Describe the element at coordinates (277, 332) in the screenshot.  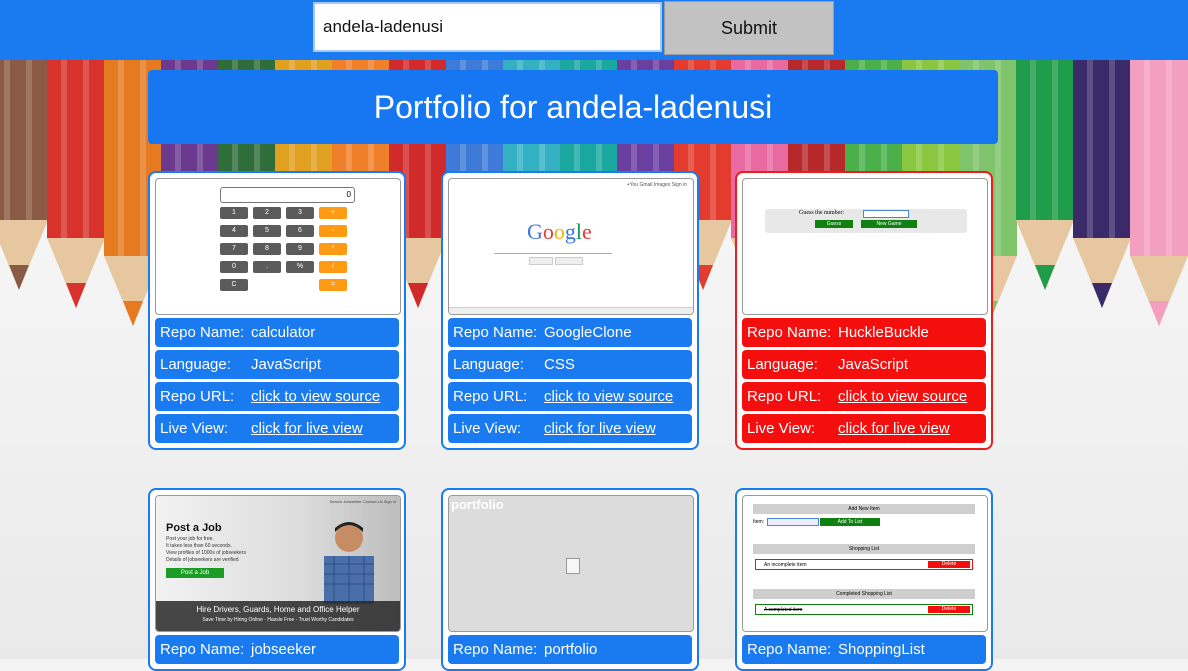
I see `repo-name-row: Repo Name: calculator` at that location.